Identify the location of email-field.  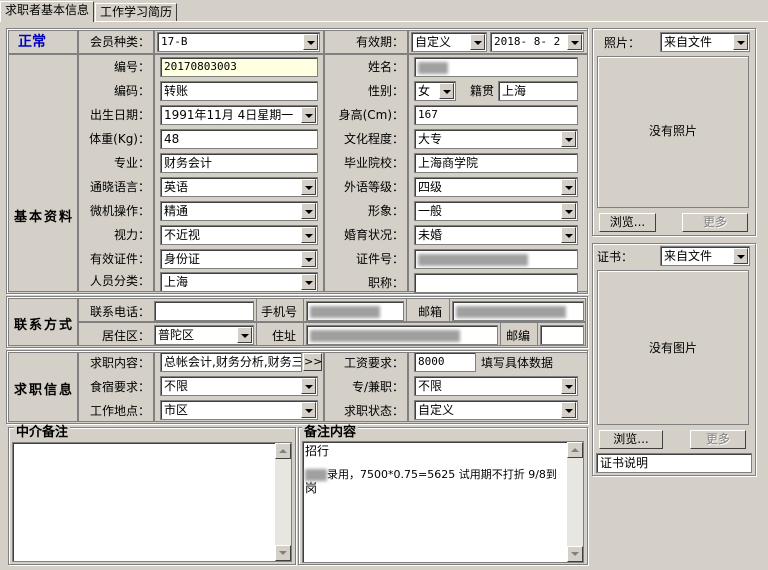
(518, 311).